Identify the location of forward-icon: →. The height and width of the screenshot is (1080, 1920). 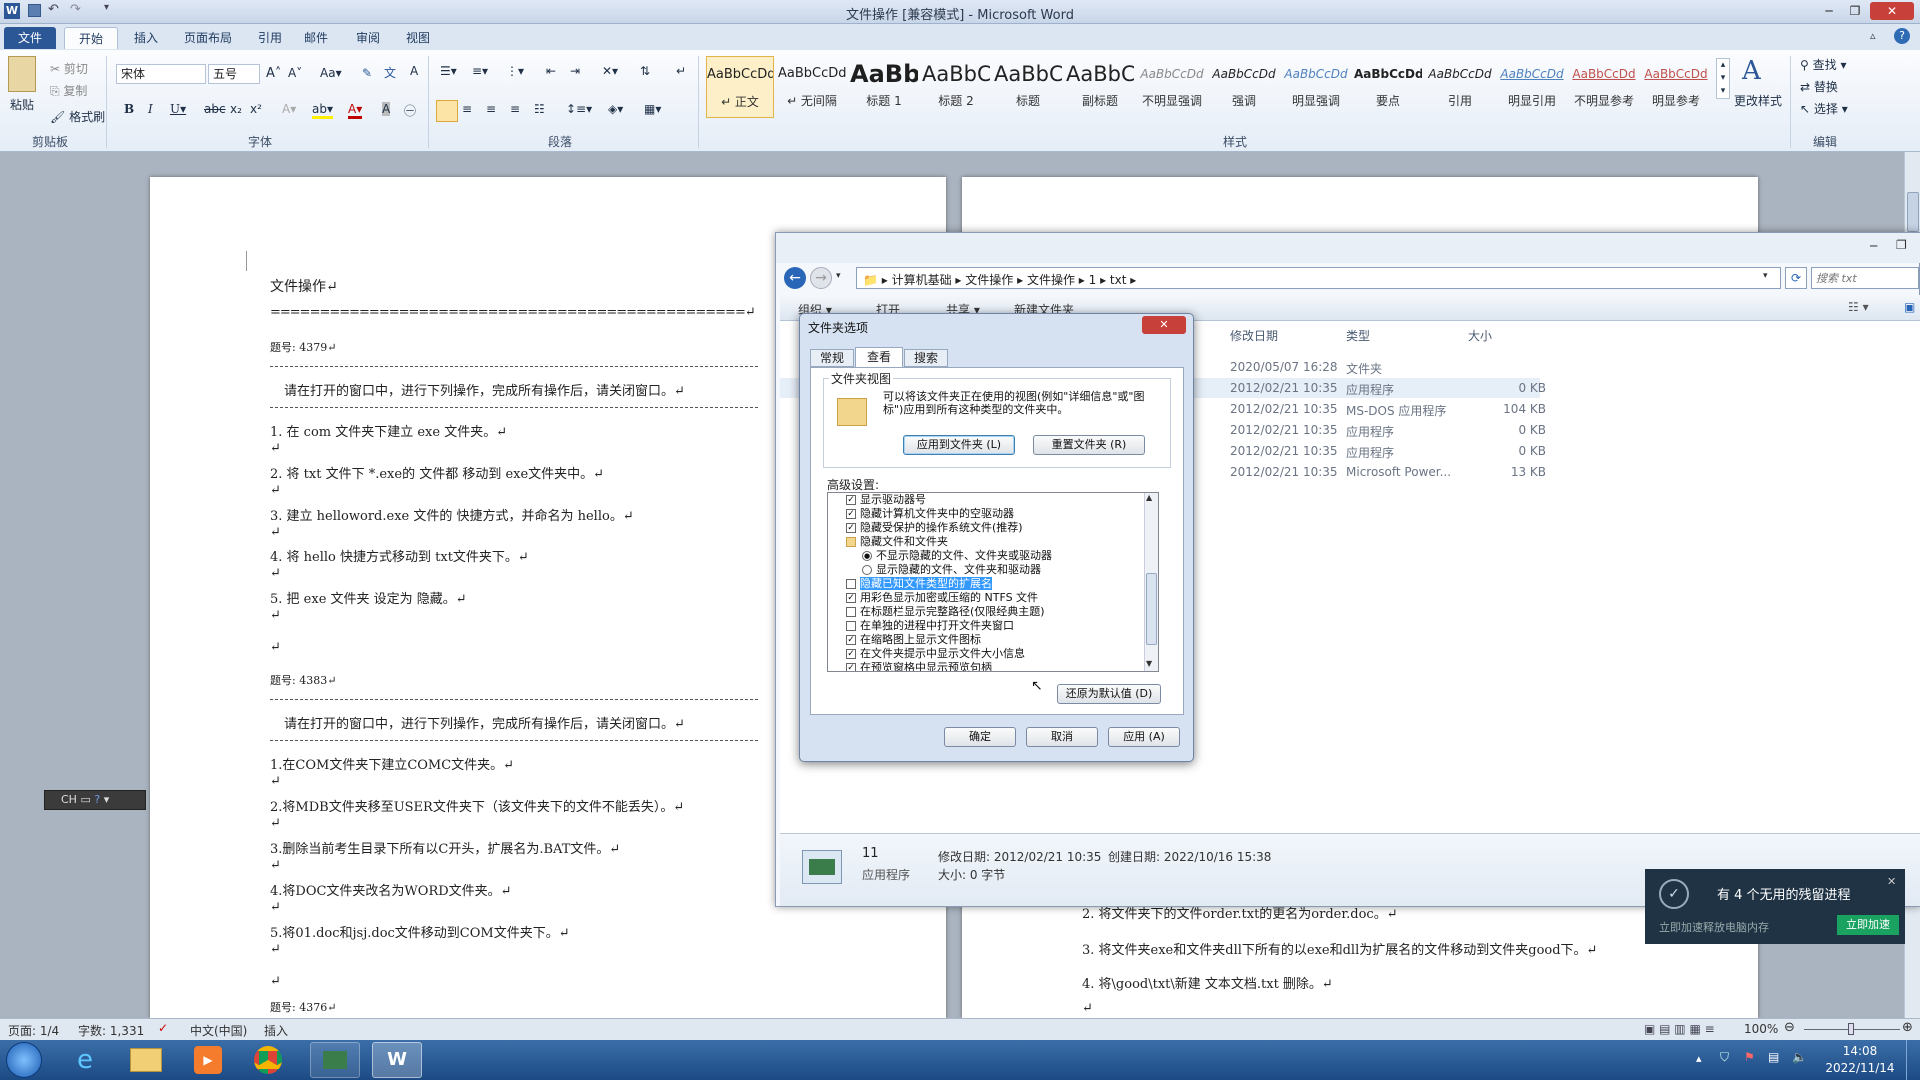
(821, 278).